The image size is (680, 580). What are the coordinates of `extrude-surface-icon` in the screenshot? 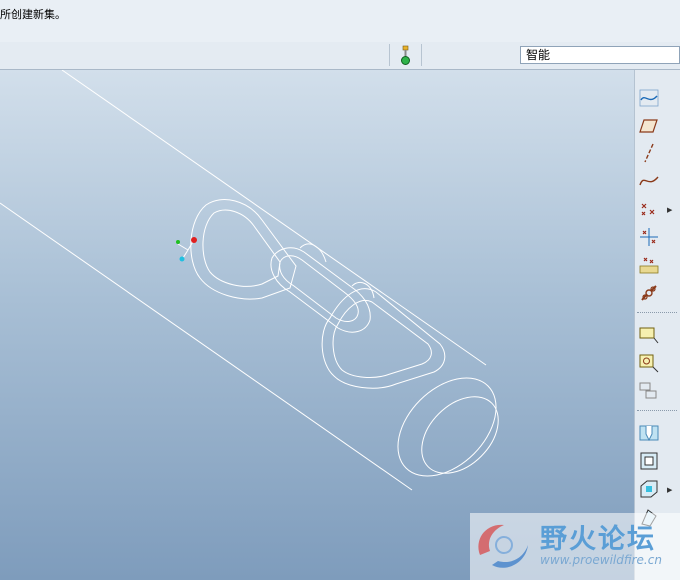 It's located at (649, 489).